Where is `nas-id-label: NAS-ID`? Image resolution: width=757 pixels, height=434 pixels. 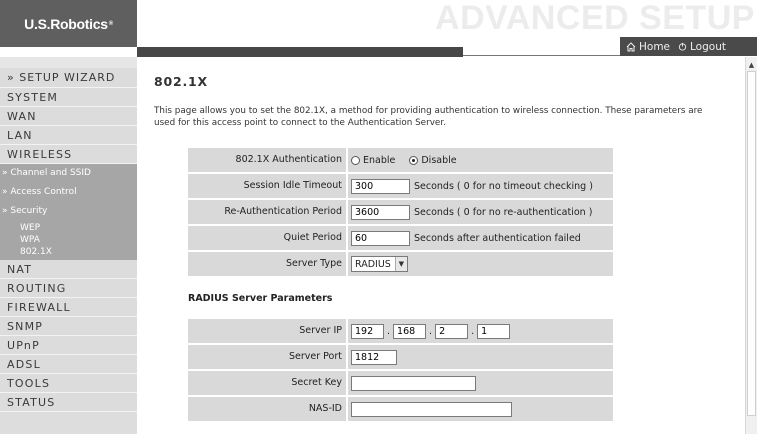
nas-id-label: NAS-ID is located at coordinates (267, 409).